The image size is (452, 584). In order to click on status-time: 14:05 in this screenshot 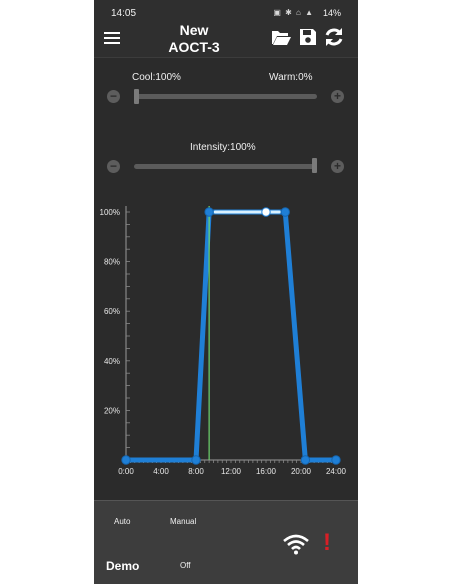, I will do `click(124, 13)`.